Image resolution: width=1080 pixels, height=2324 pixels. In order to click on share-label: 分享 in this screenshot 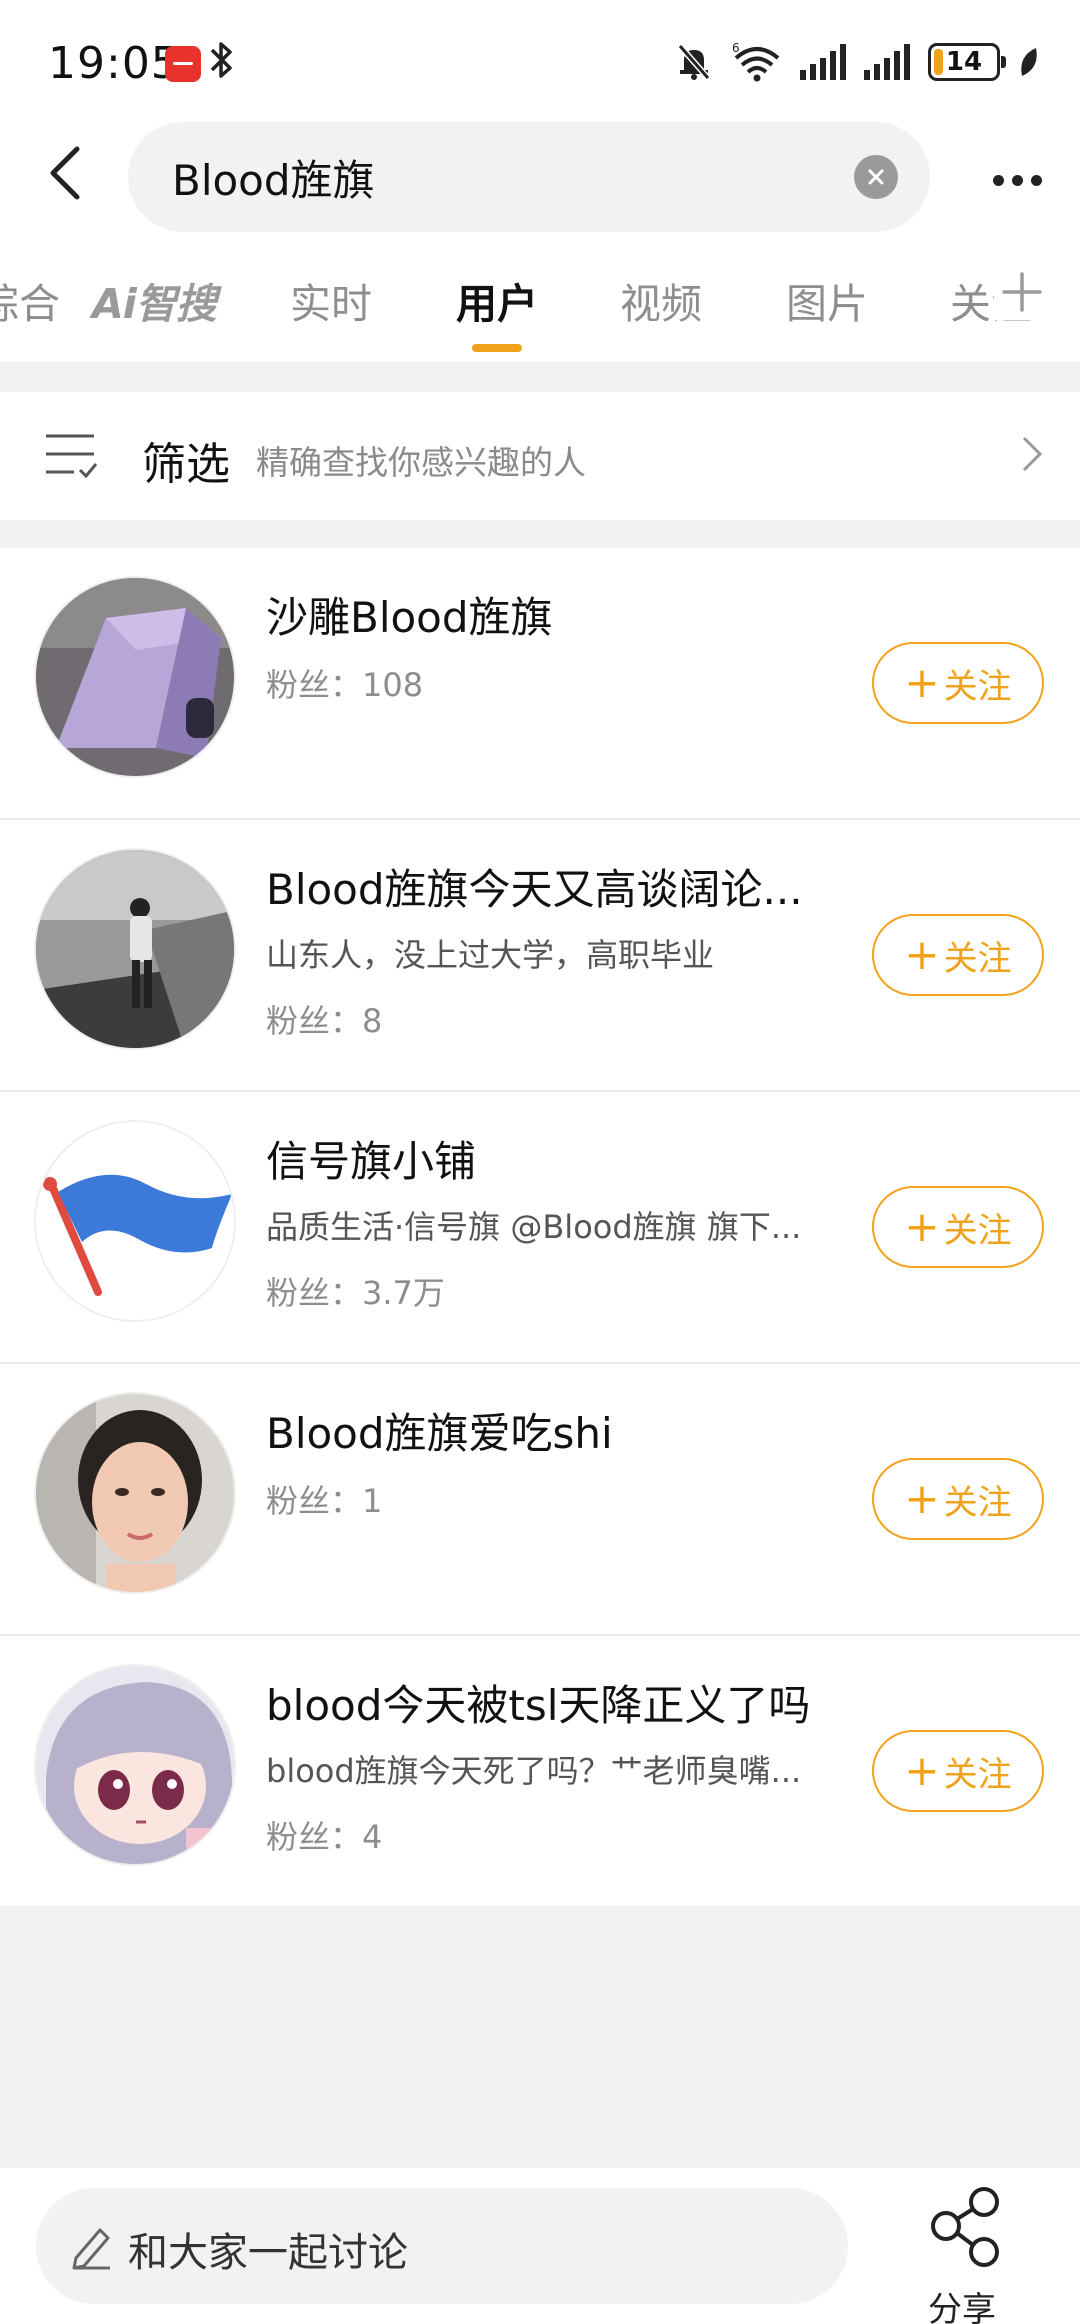, I will do `click(962, 2307)`.